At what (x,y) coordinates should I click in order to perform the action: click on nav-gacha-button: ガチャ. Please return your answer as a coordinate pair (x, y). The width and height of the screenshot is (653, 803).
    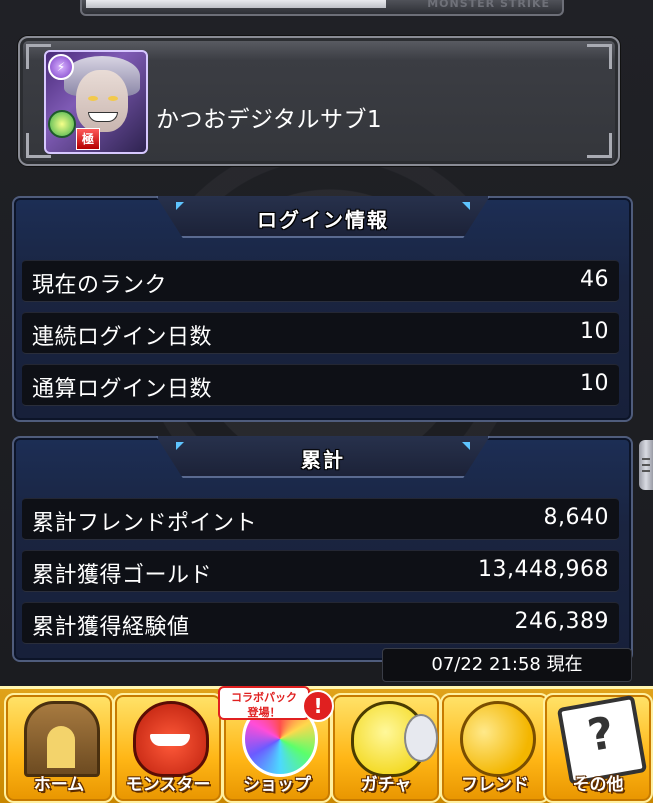
    Looking at the image, I should click on (386, 748).